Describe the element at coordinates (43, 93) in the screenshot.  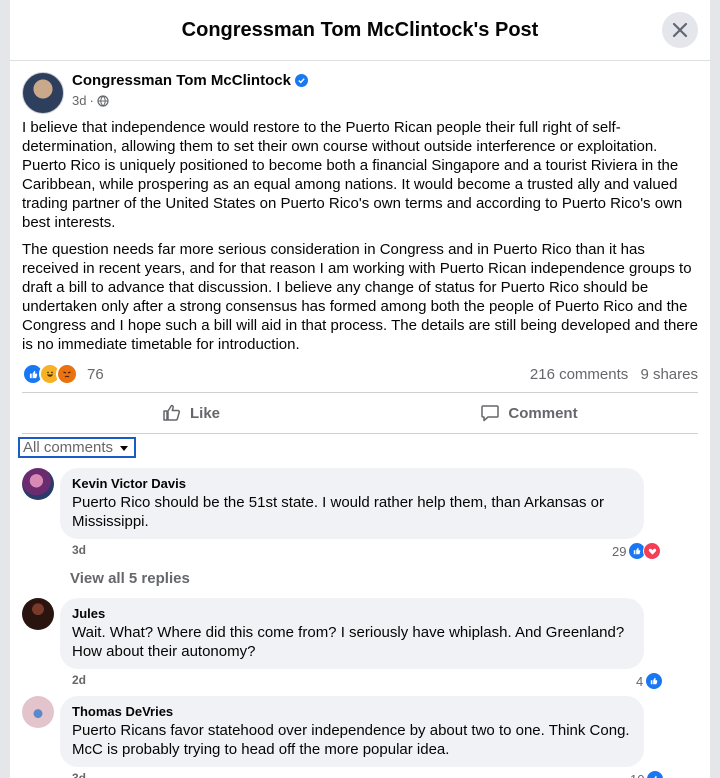
I see `author-avatar` at that location.